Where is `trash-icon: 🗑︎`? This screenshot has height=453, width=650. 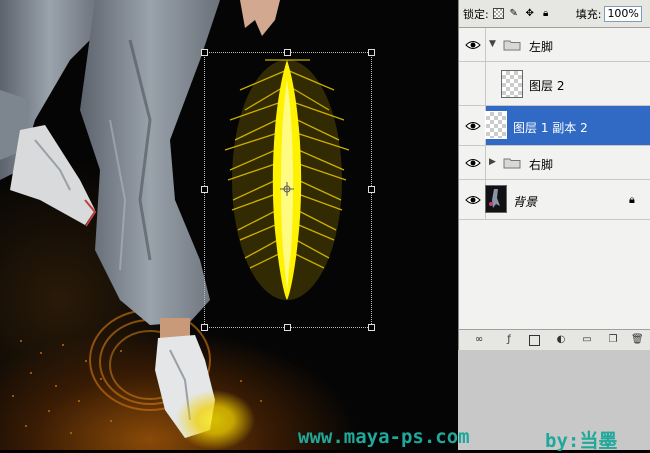
trash-icon: 🗑︎ is located at coordinates (637, 340).